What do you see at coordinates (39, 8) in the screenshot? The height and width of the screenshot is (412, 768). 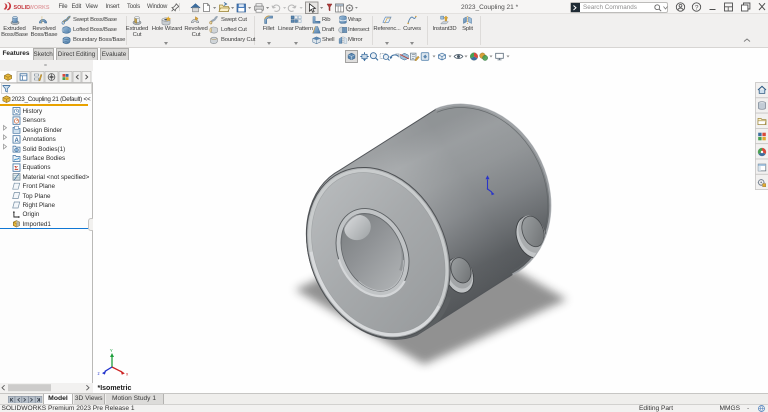 I see `svg-text: WORKS` at bounding box center [39, 8].